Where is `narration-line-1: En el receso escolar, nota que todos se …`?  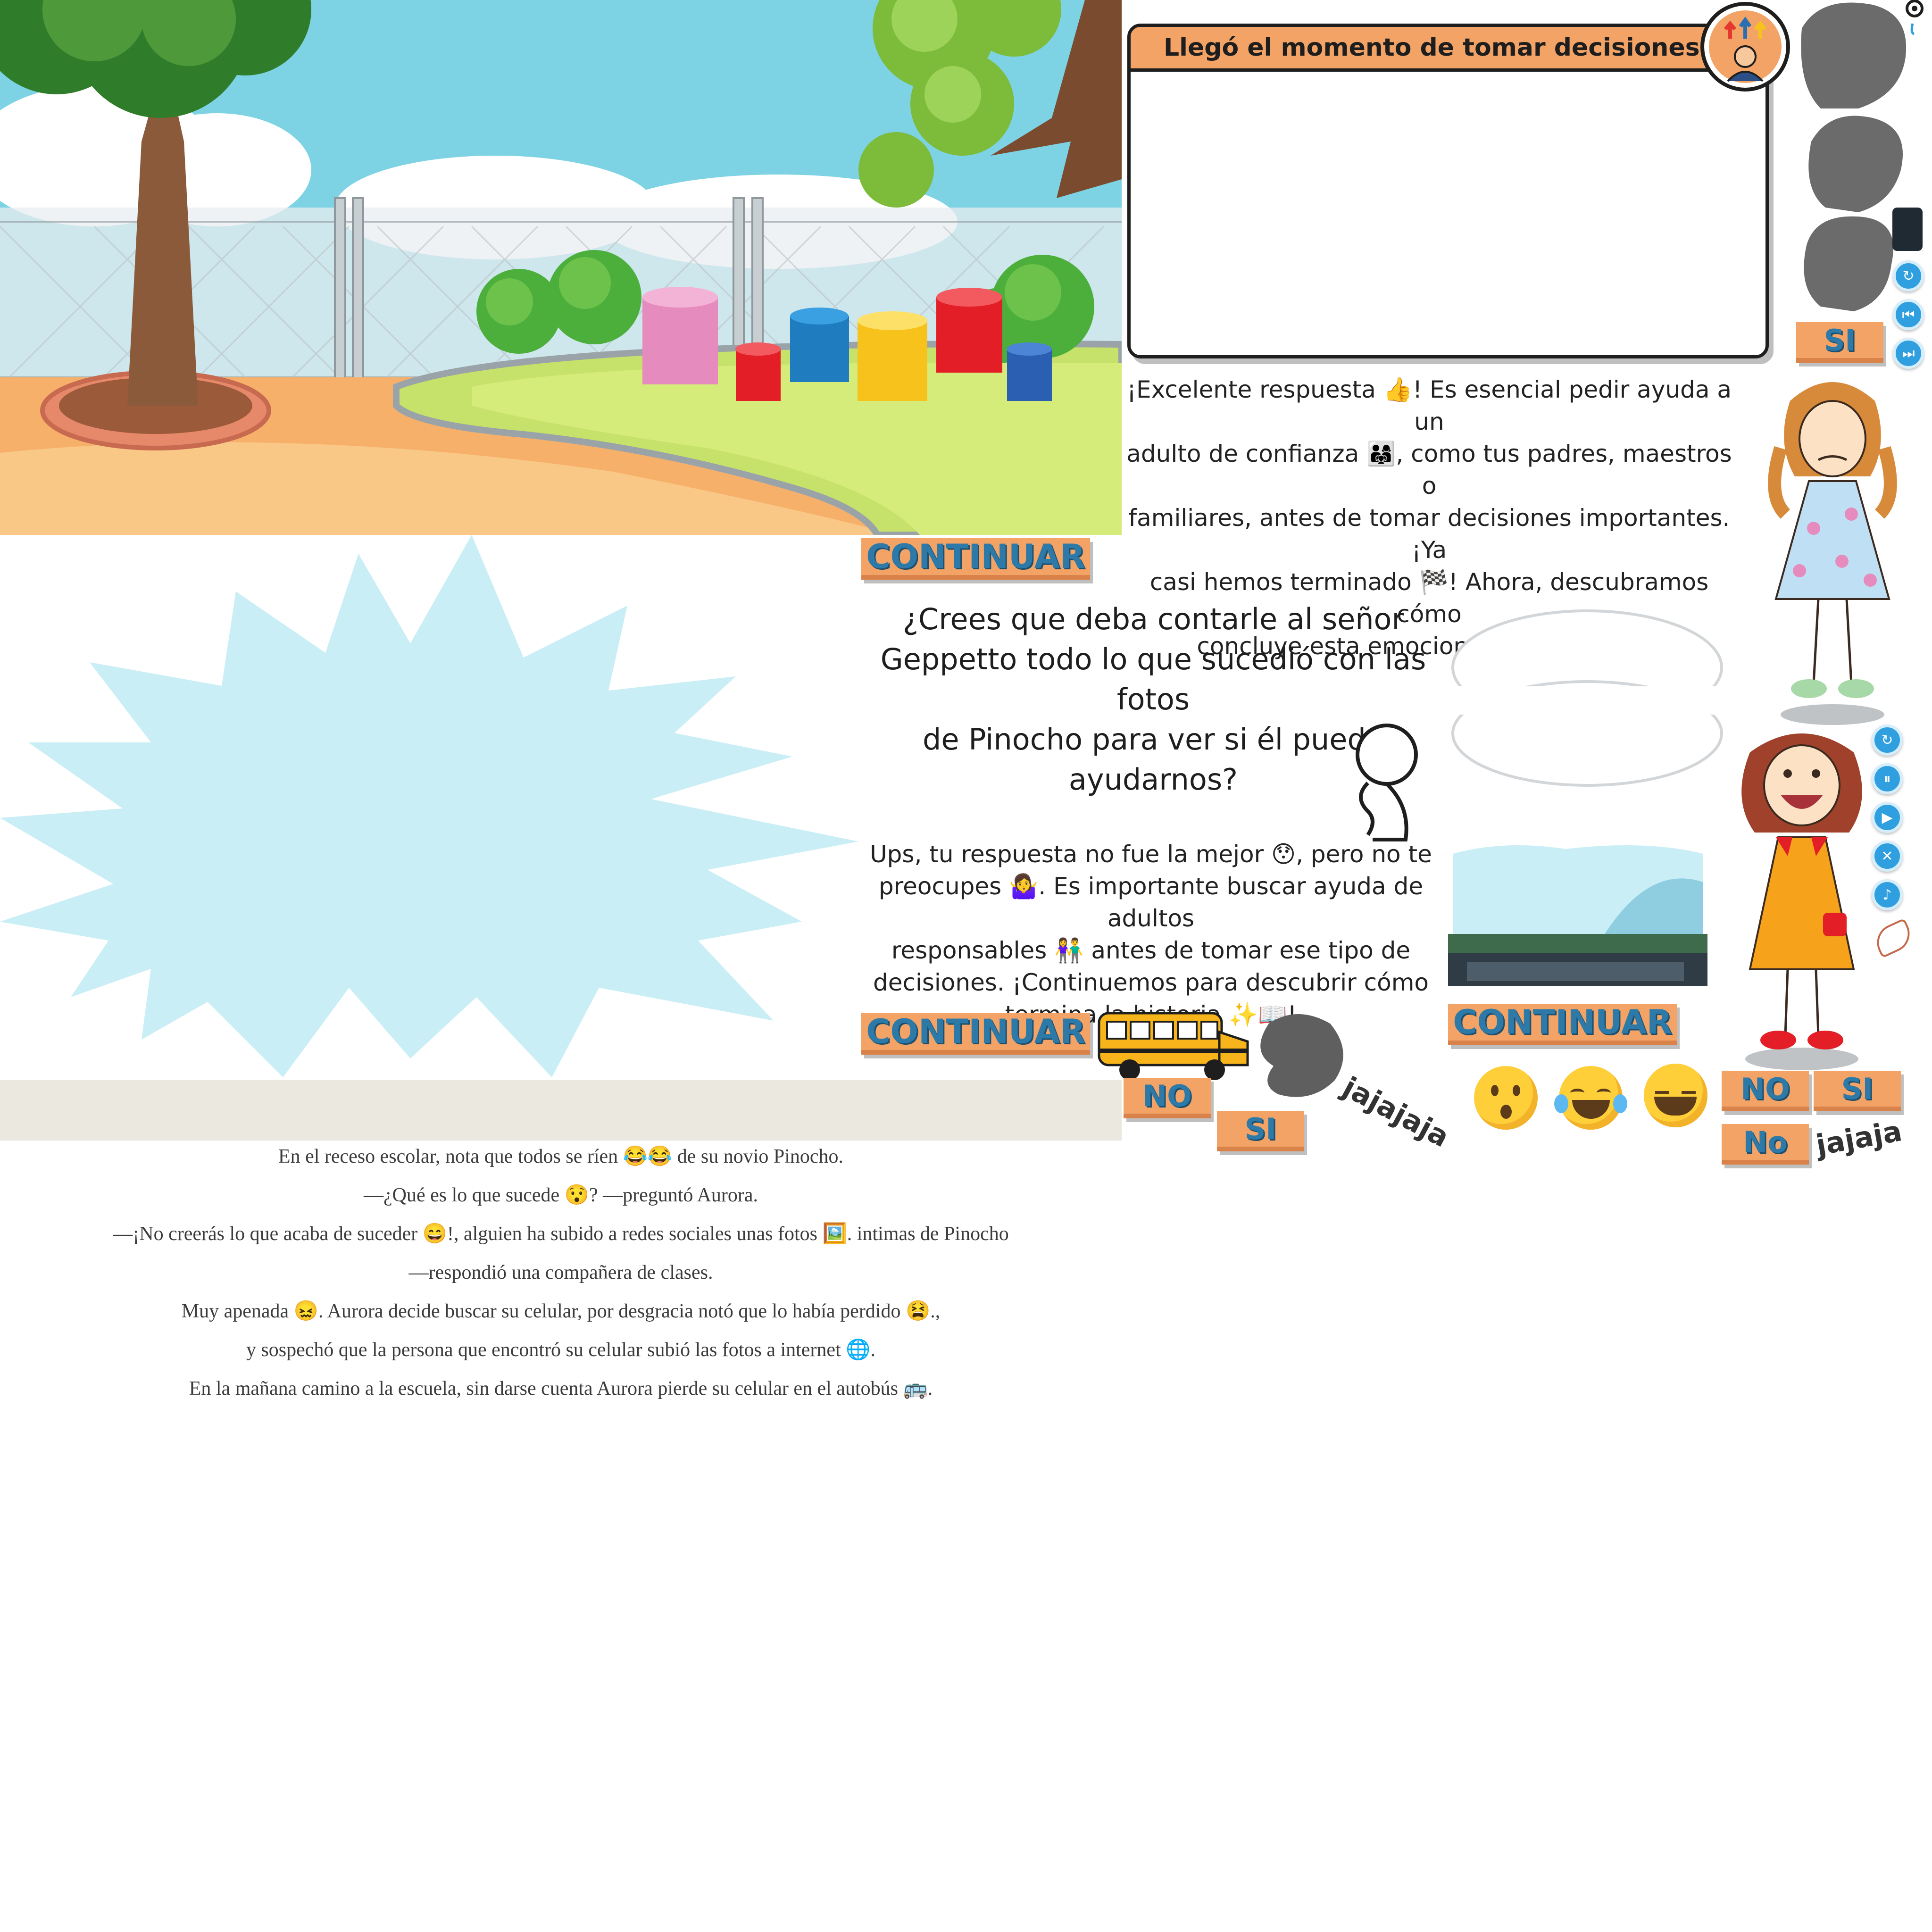 narration-line-1: En el receso escolar, nota que todos se … is located at coordinates (561, 1157).